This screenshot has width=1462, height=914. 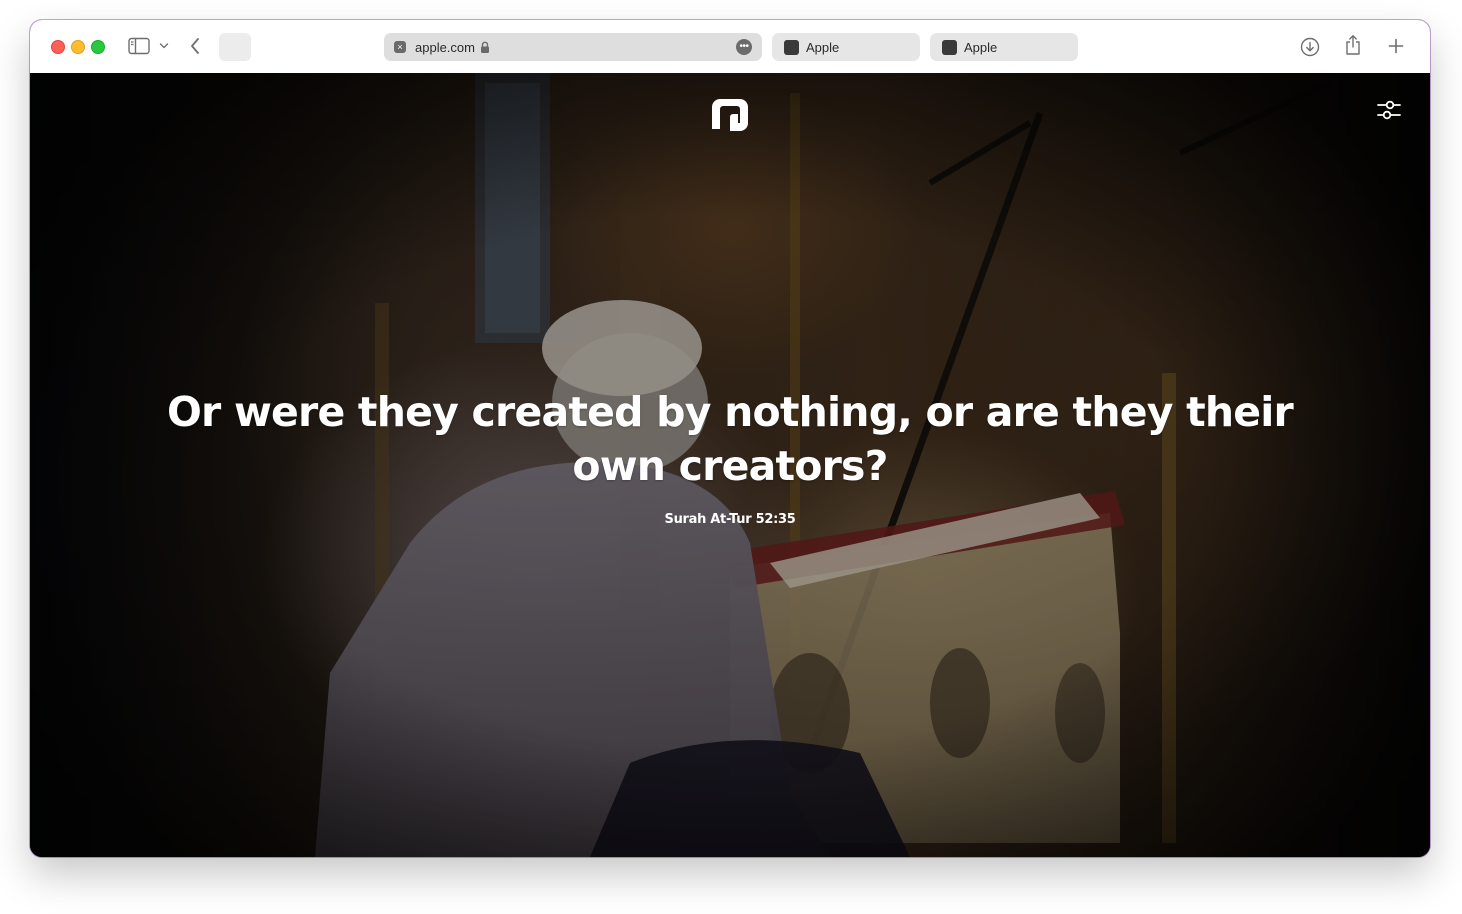 What do you see at coordinates (445, 47) in the screenshot?
I see `address-url: apple.com` at bounding box center [445, 47].